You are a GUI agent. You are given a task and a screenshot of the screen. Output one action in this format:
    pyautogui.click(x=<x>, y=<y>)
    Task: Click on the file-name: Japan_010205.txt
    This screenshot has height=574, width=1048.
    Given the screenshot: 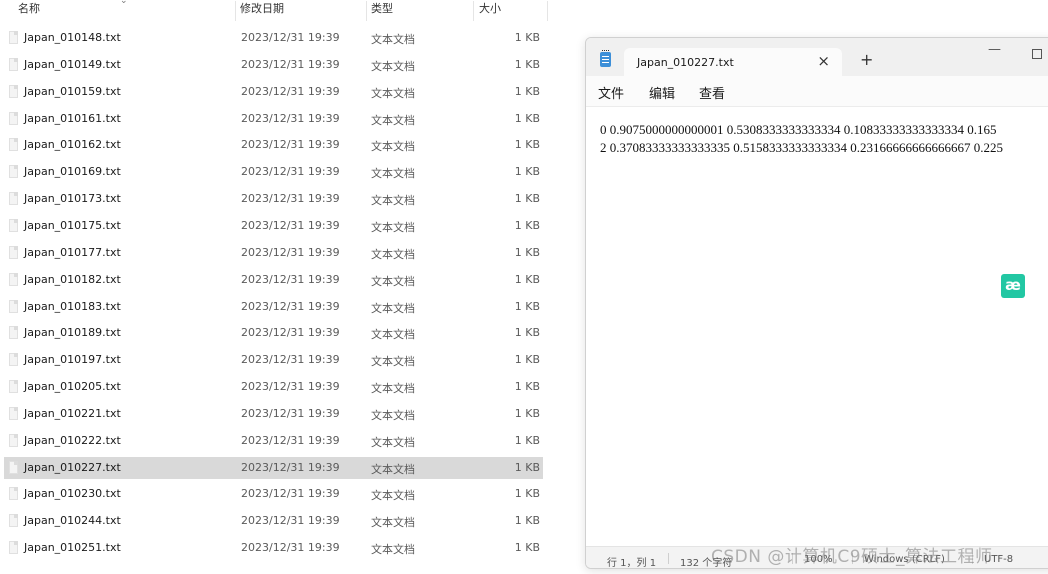 What is the action you would take?
    pyautogui.click(x=72, y=387)
    